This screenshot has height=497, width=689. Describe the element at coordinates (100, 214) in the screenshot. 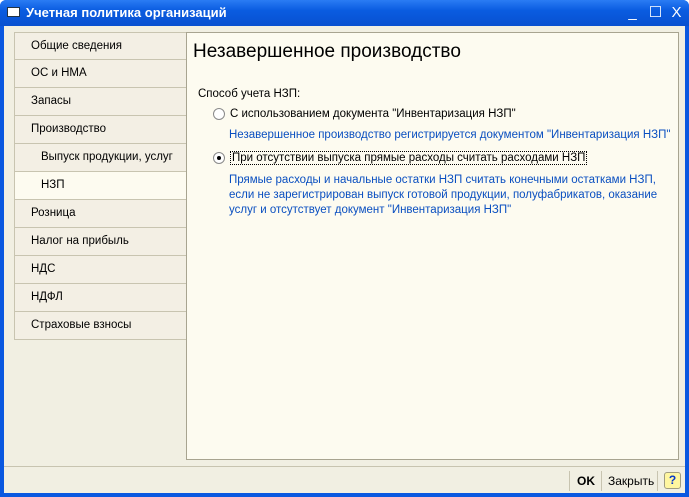

I see `tab-retail: Розница` at that location.